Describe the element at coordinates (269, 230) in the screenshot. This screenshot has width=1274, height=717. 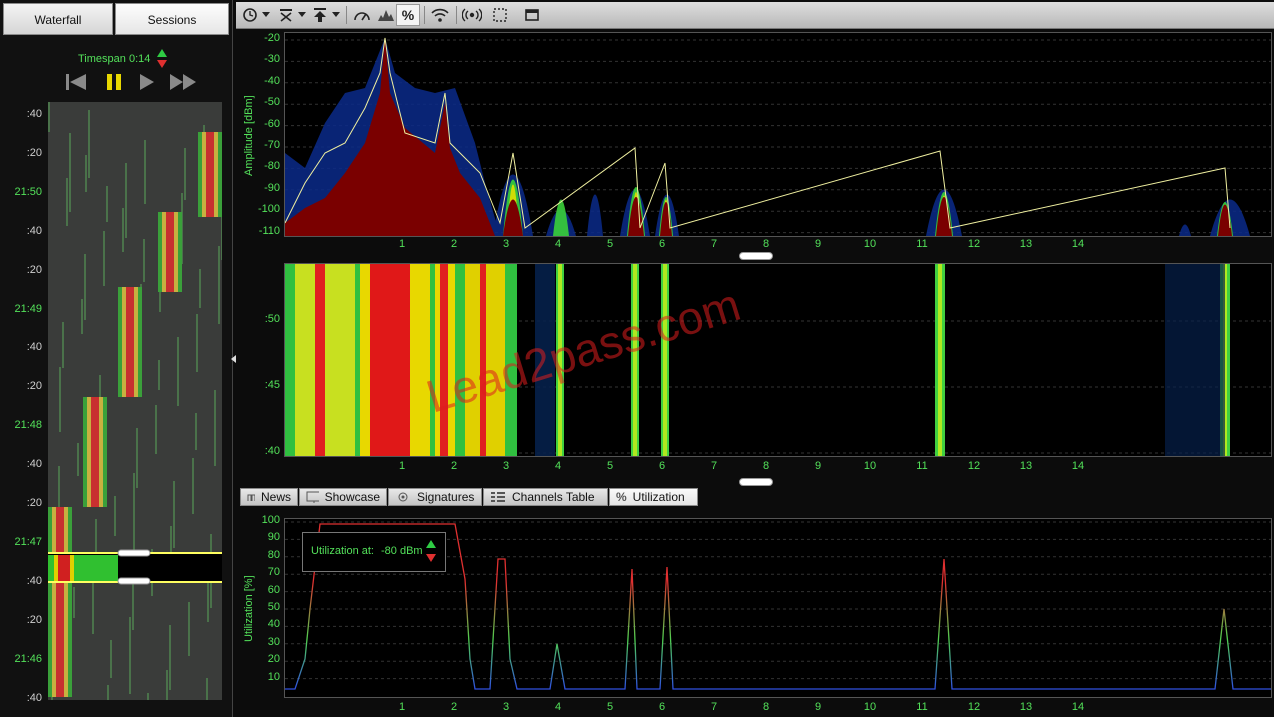
I see `y-tick: -110` at that location.